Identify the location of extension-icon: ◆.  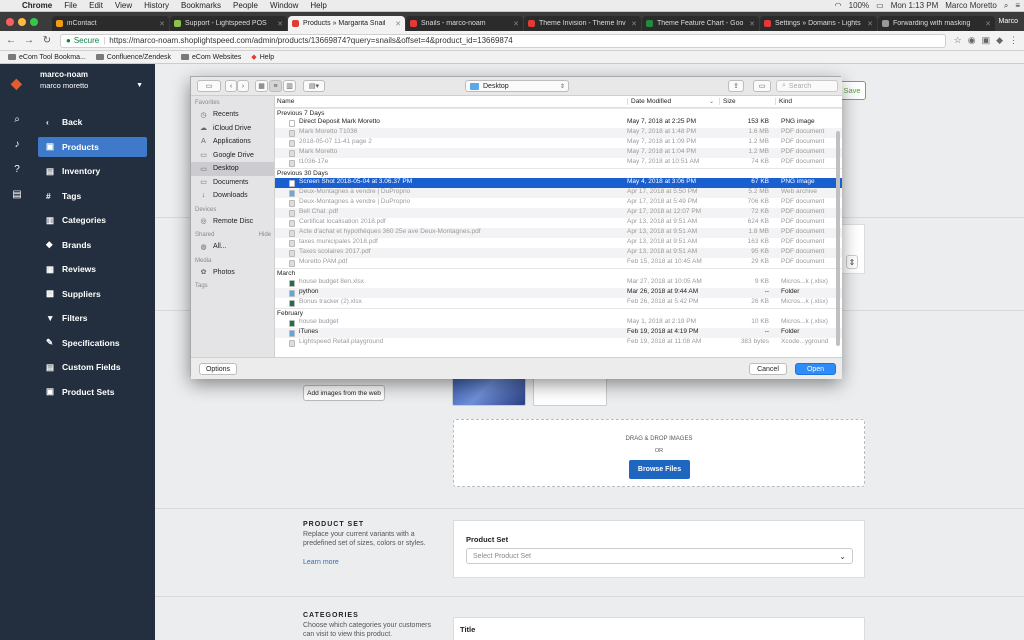
(999, 40).